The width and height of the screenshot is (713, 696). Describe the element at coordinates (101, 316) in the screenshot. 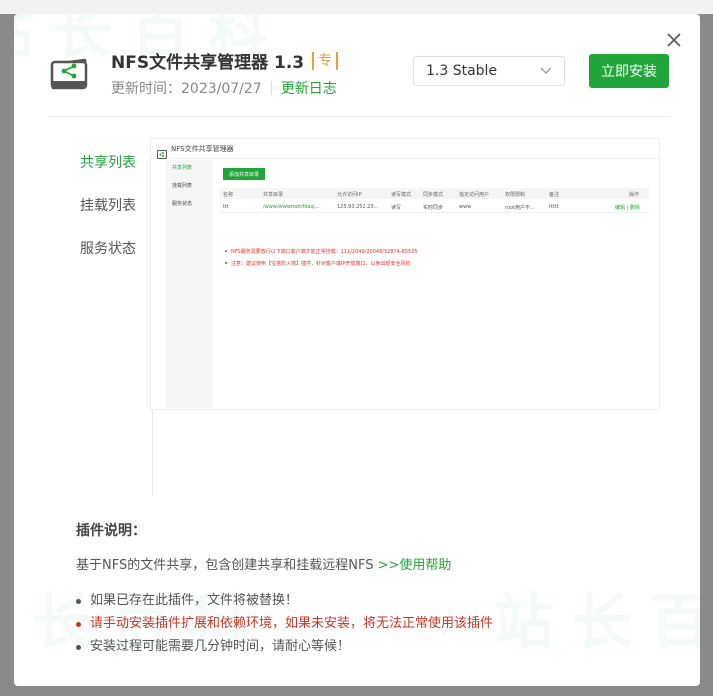

I see `preview-nav: 共享列表 挂载列表 服务状态` at that location.